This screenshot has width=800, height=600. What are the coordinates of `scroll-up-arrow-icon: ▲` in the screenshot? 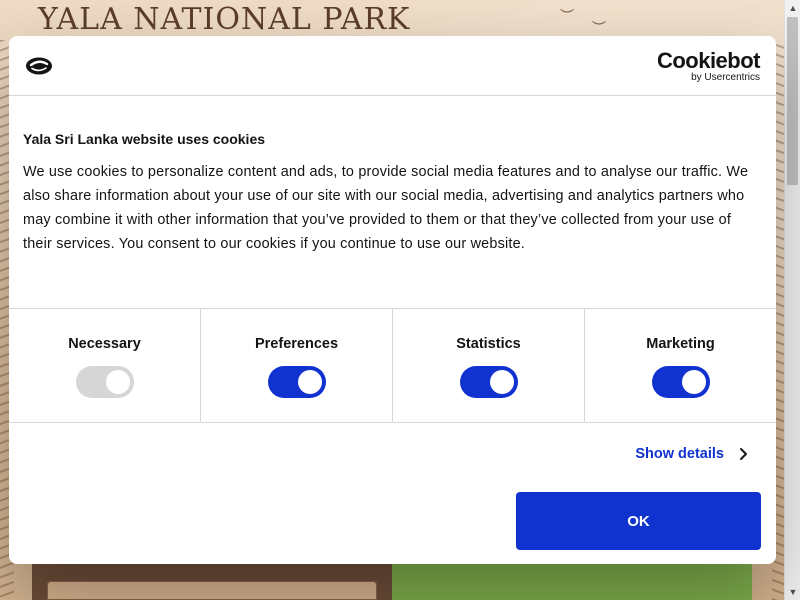 It's located at (792, 8).